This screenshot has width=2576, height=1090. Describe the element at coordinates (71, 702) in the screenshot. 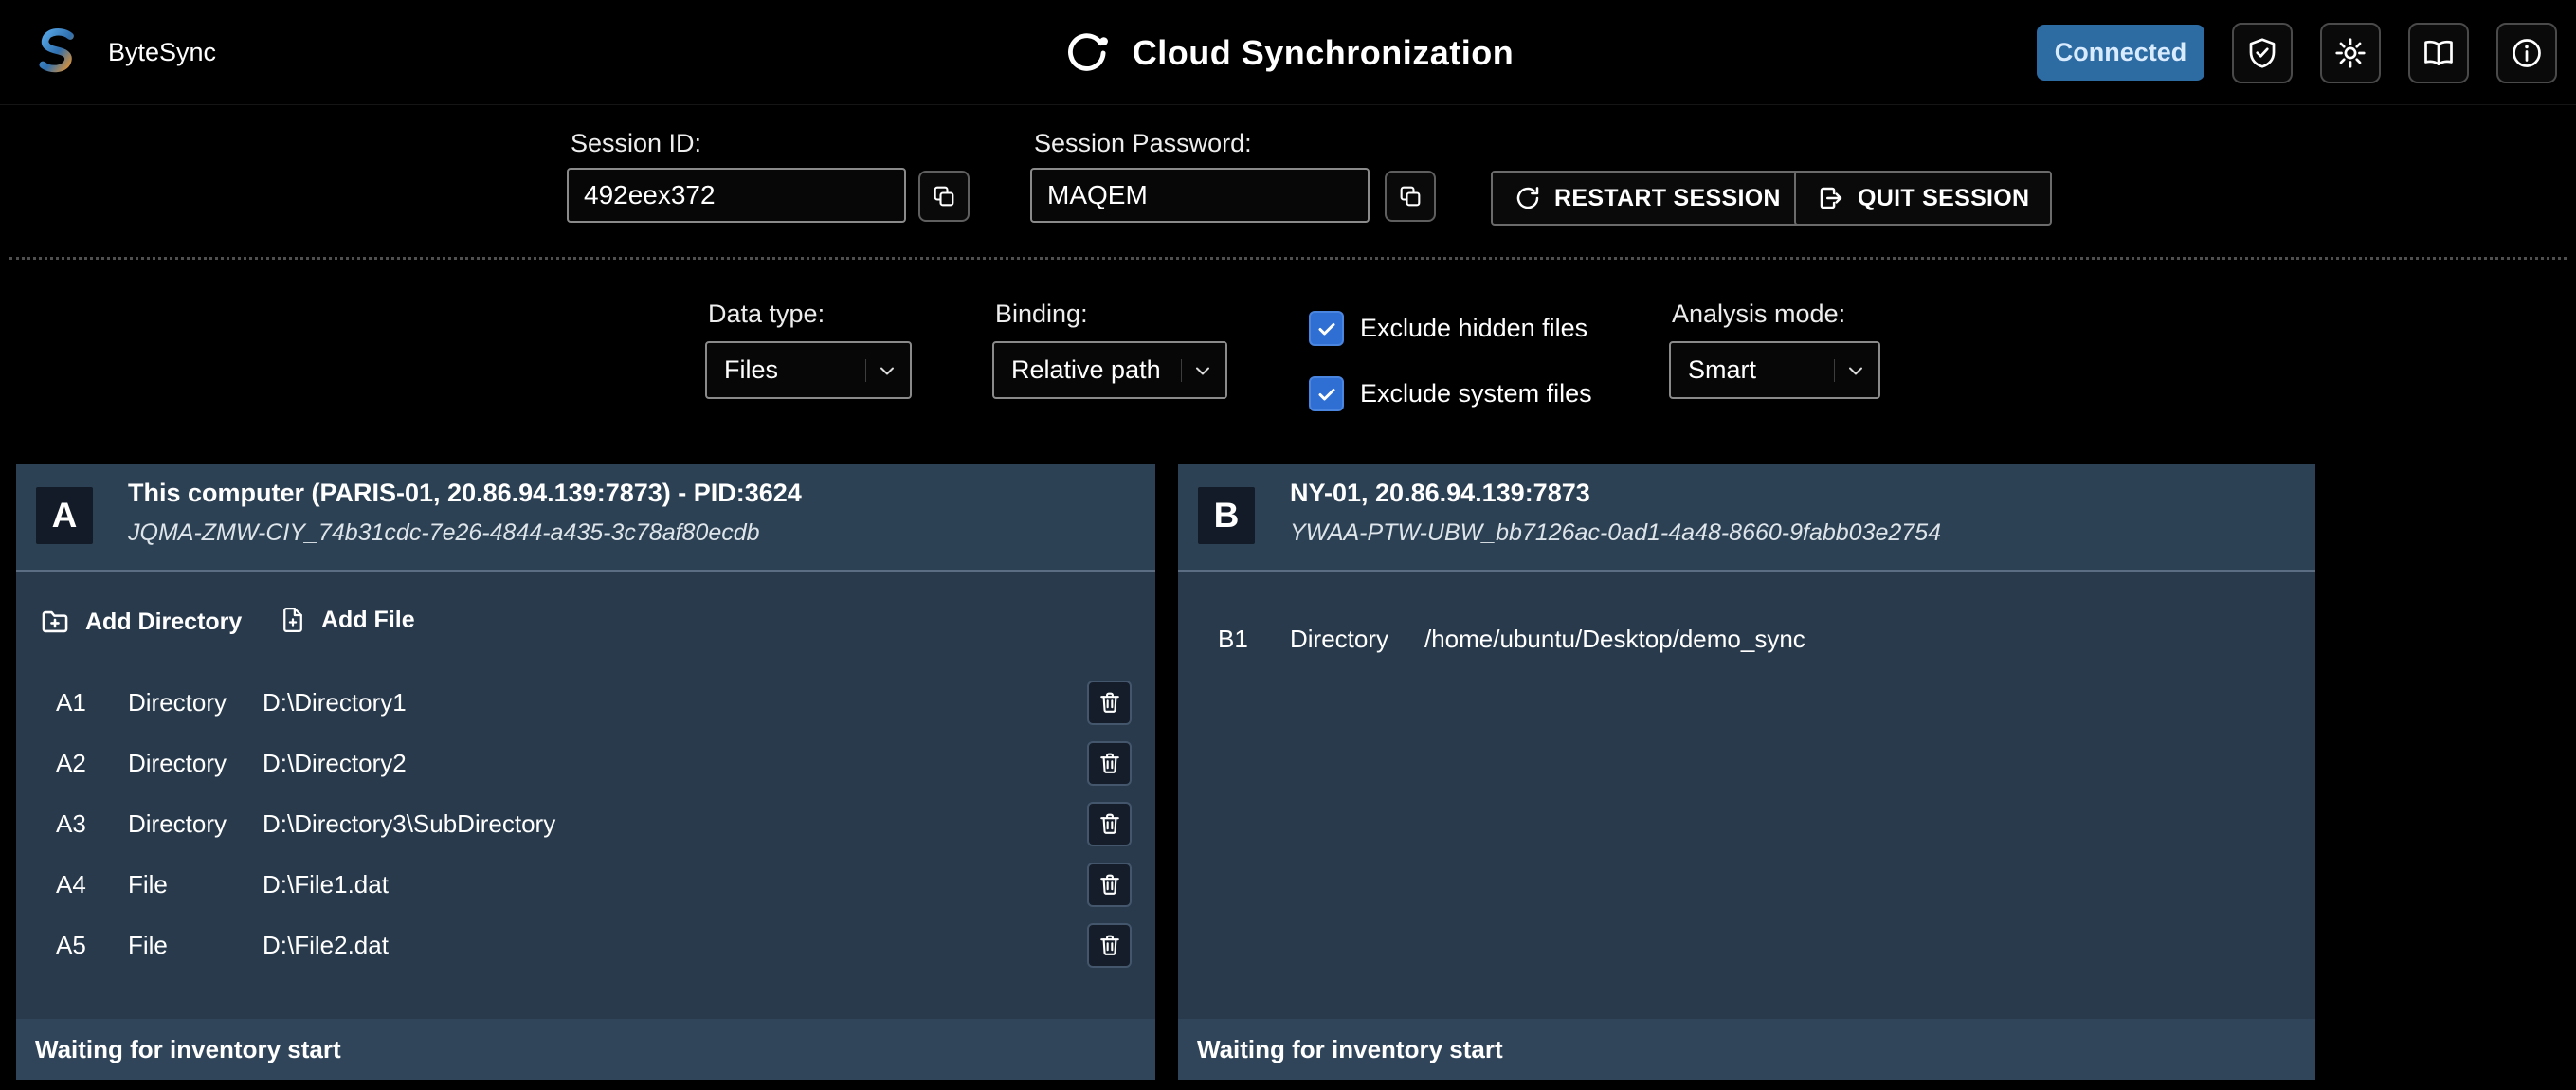

I see `source-id: A1` at that location.